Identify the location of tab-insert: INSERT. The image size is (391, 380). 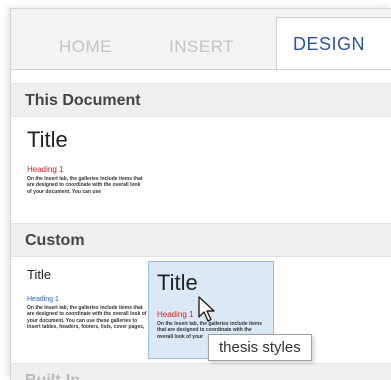
(201, 47).